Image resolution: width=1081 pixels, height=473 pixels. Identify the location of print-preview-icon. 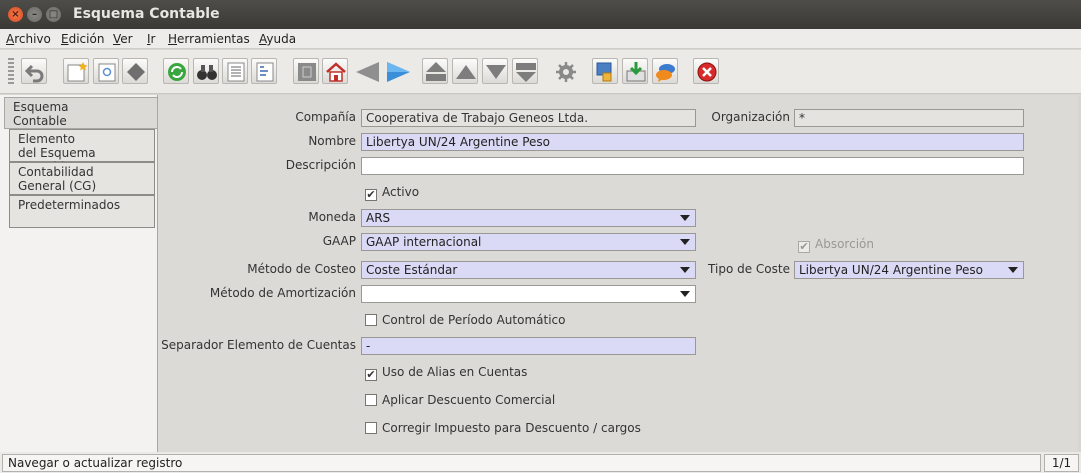
(604, 72).